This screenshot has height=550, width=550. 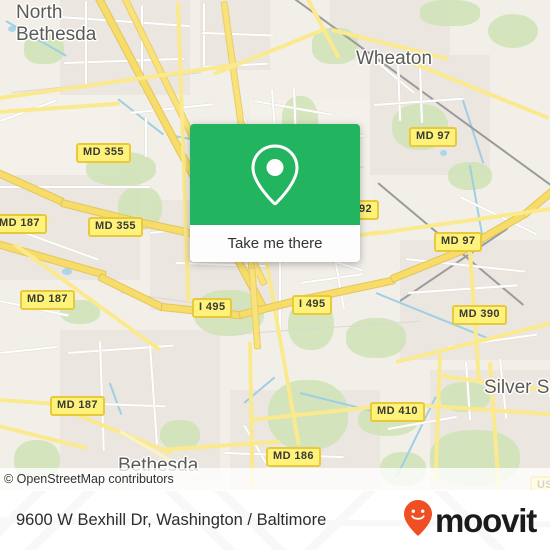 I want to click on map-place-label-wheaton: Wheaton, so click(x=394, y=58).